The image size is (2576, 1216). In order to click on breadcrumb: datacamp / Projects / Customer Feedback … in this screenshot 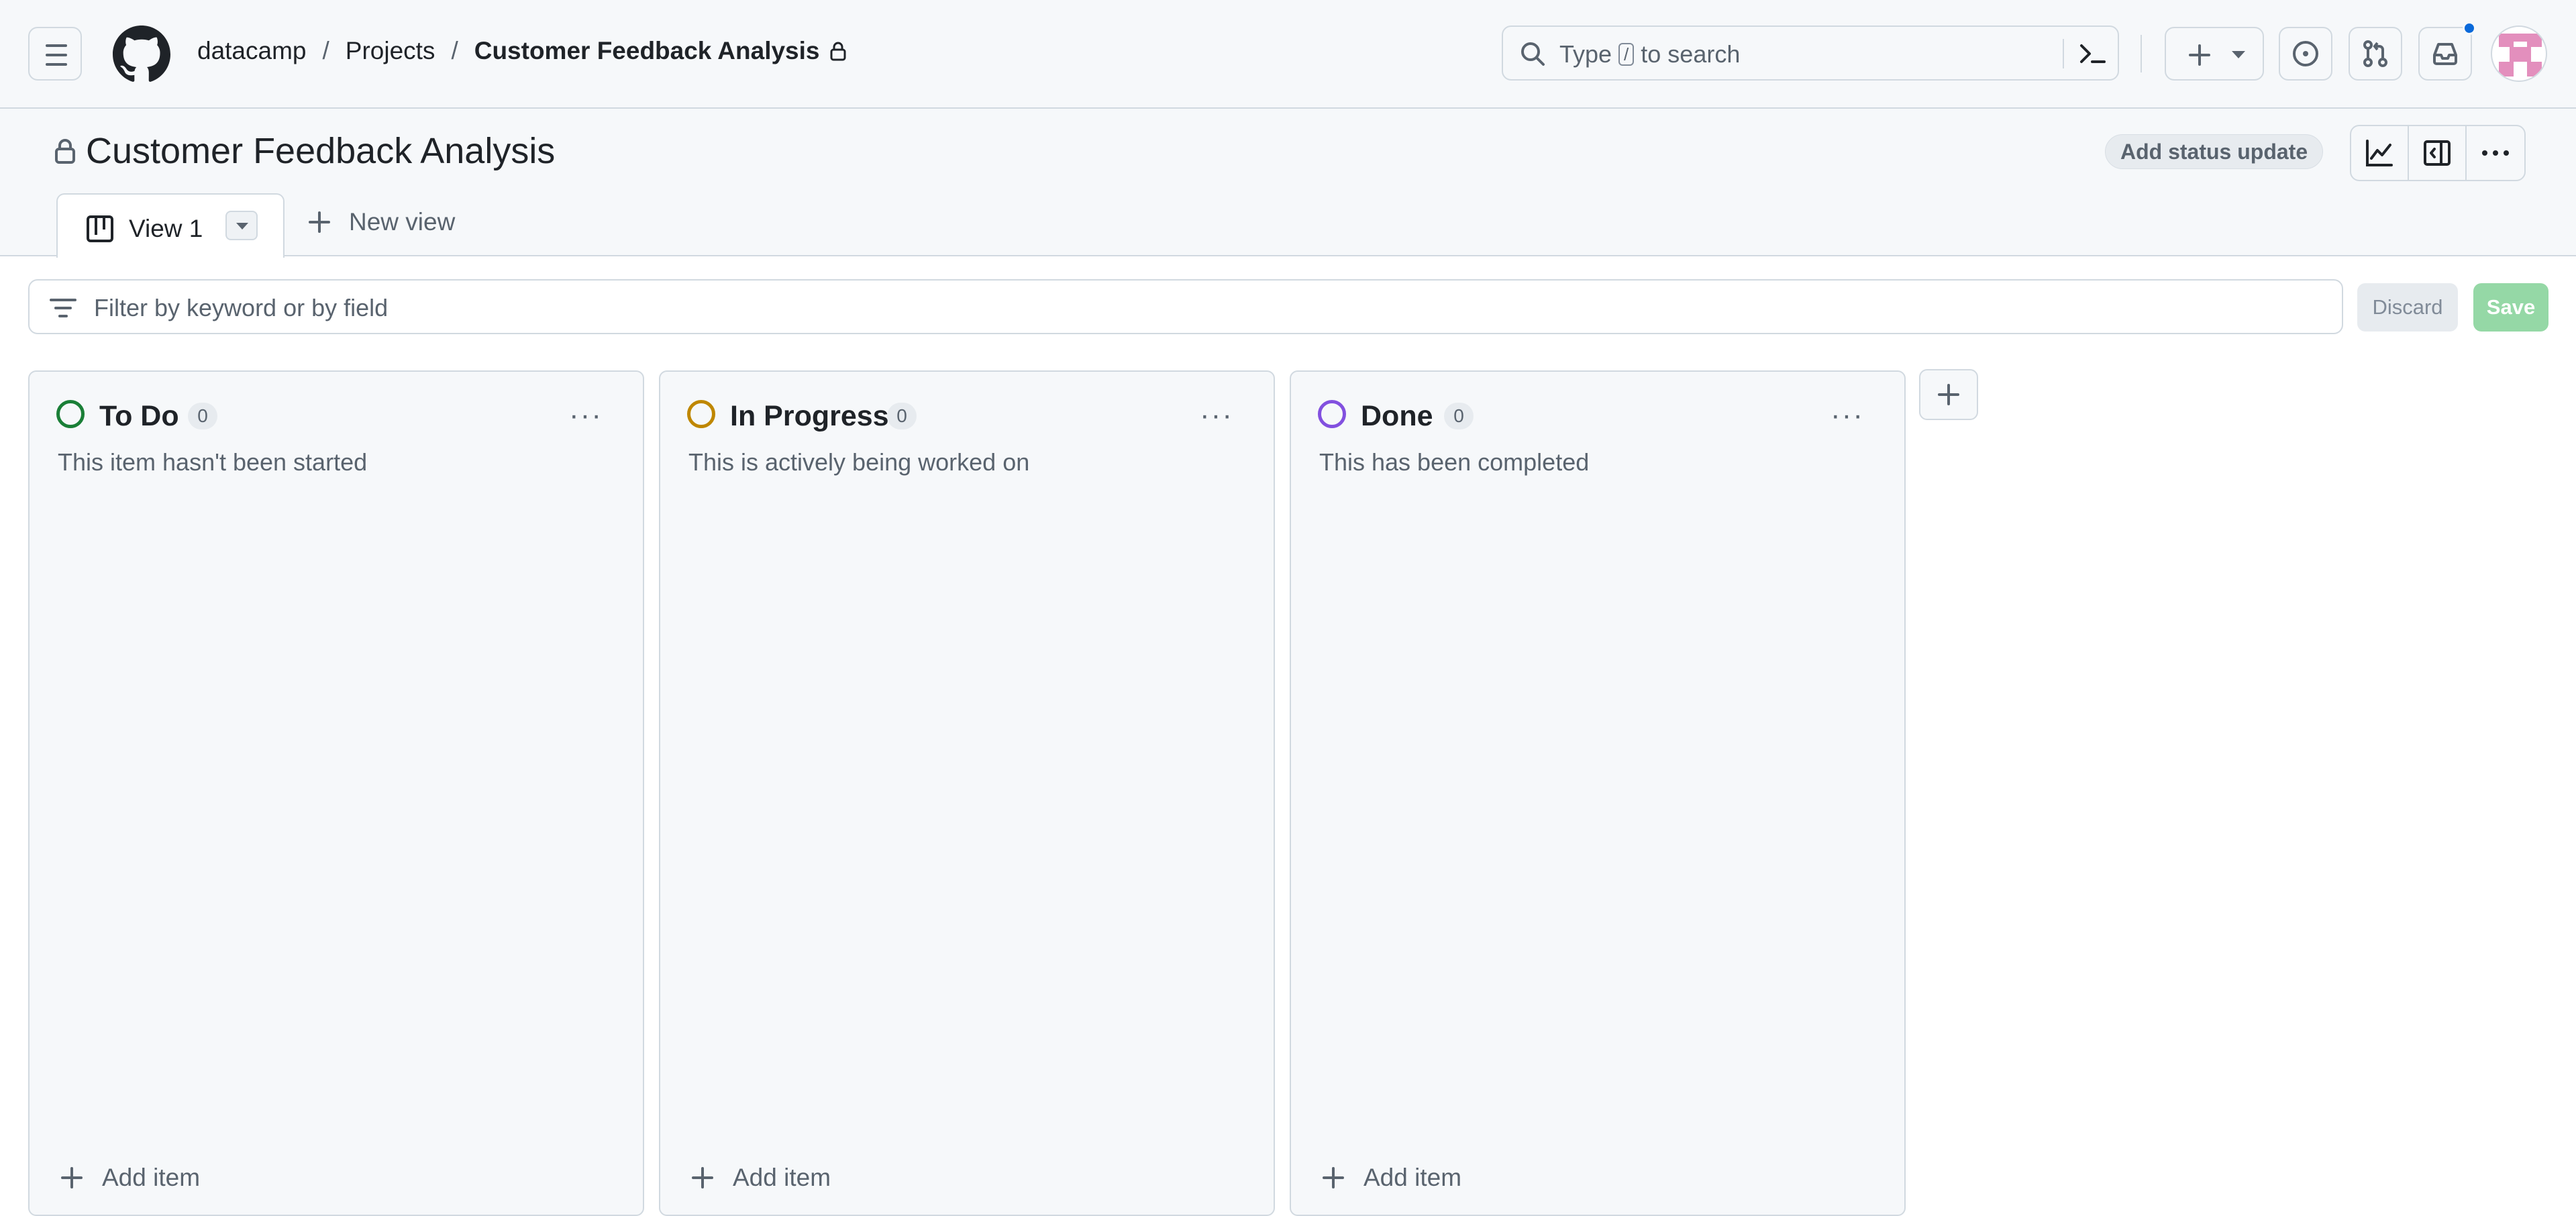, I will do `click(522, 51)`.